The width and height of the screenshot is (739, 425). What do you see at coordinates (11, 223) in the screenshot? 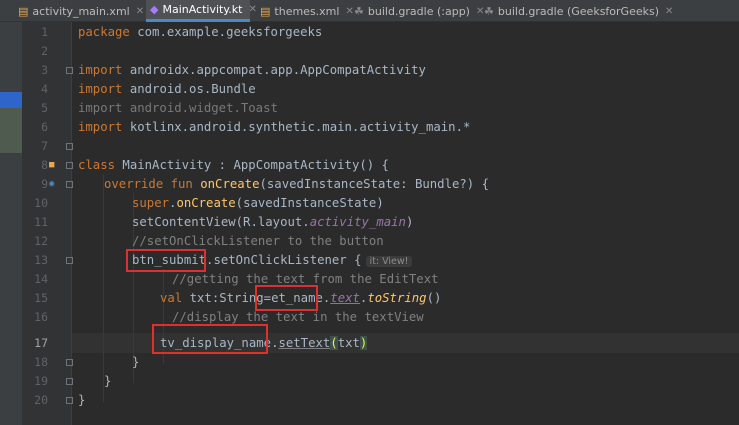
I see `project-side-panel` at bounding box center [11, 223].